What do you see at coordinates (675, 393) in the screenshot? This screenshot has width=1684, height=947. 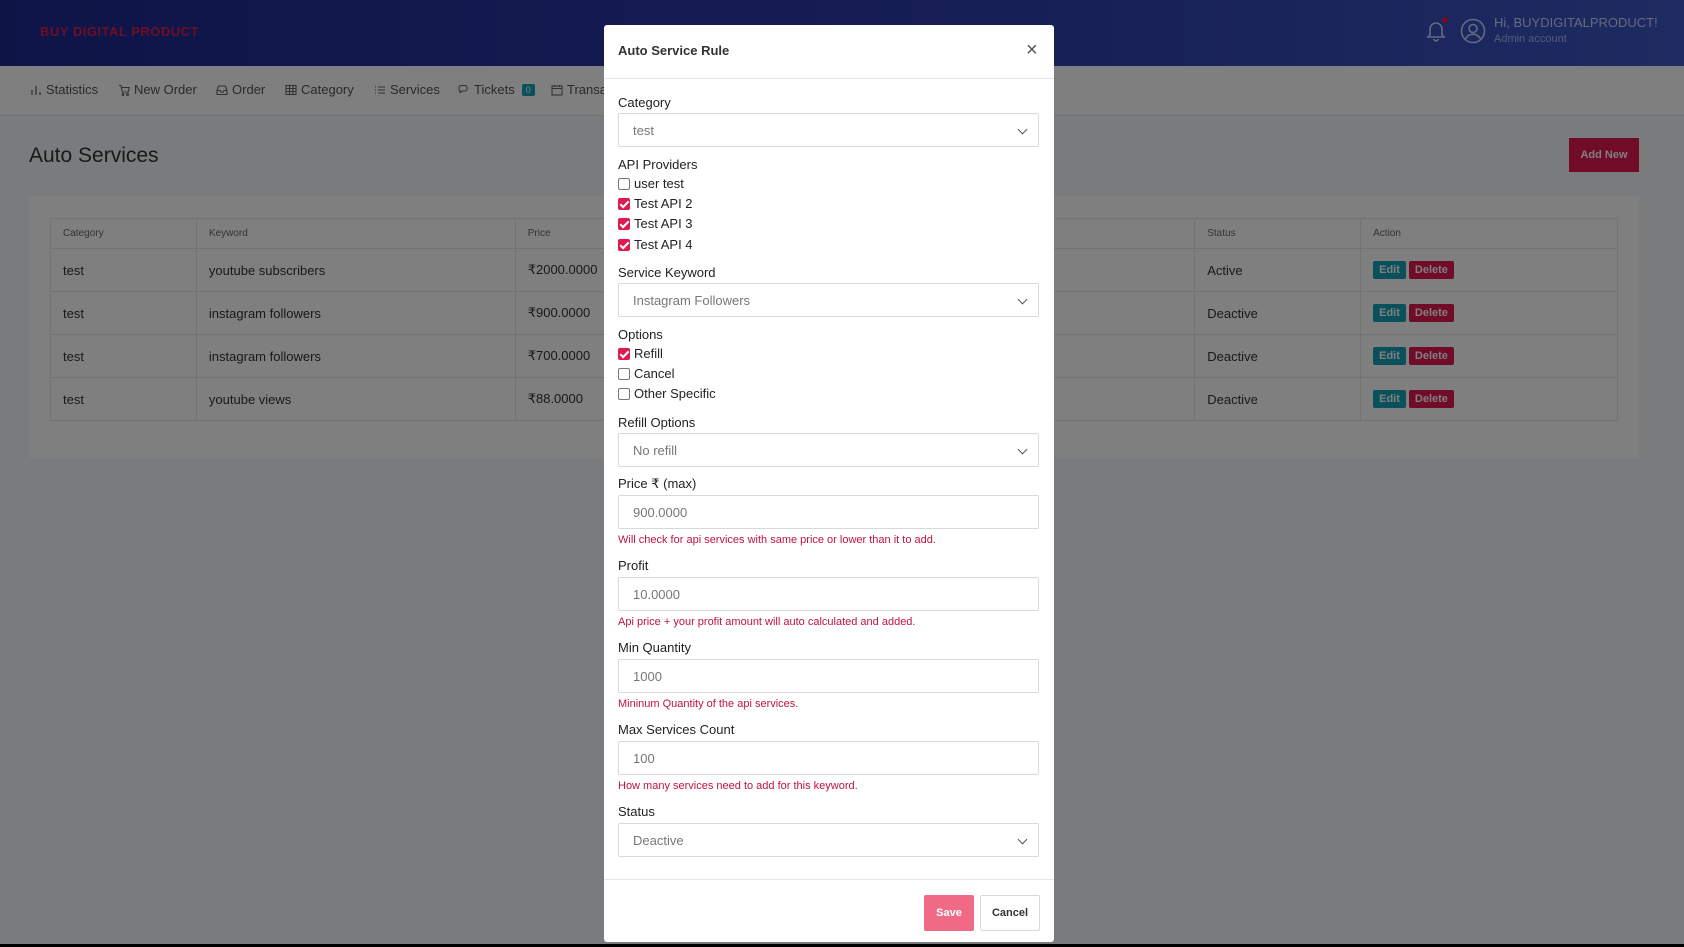 I see `checkbox-label: Other Specific` at bounding box center [675, 393].